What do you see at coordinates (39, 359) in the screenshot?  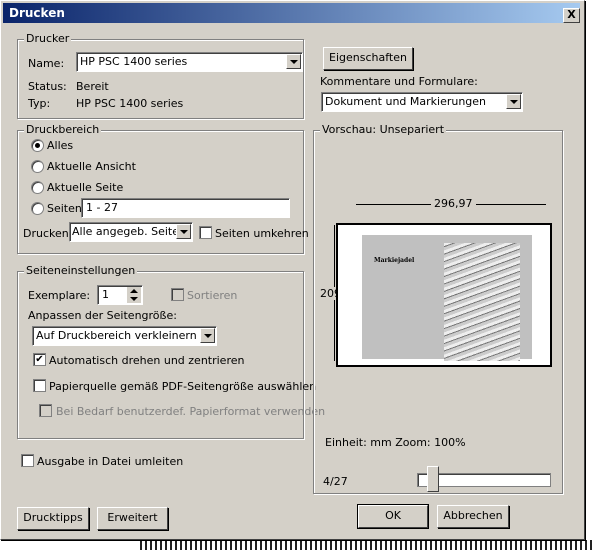 I see `auto-rotate-checkbox: ✔` at bounding box center [39, 359].